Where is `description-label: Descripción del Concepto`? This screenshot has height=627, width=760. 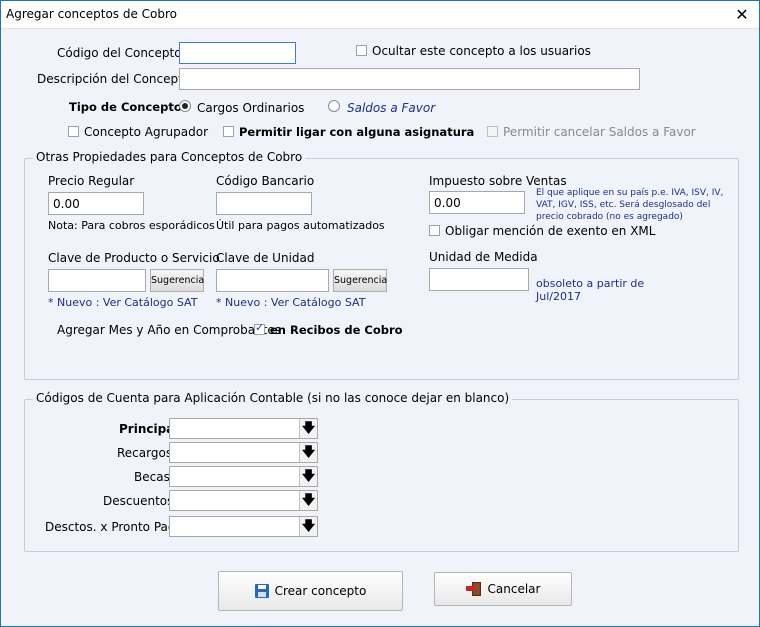
description-label: Descripción del Concepto is located at coordinates (114, 79).